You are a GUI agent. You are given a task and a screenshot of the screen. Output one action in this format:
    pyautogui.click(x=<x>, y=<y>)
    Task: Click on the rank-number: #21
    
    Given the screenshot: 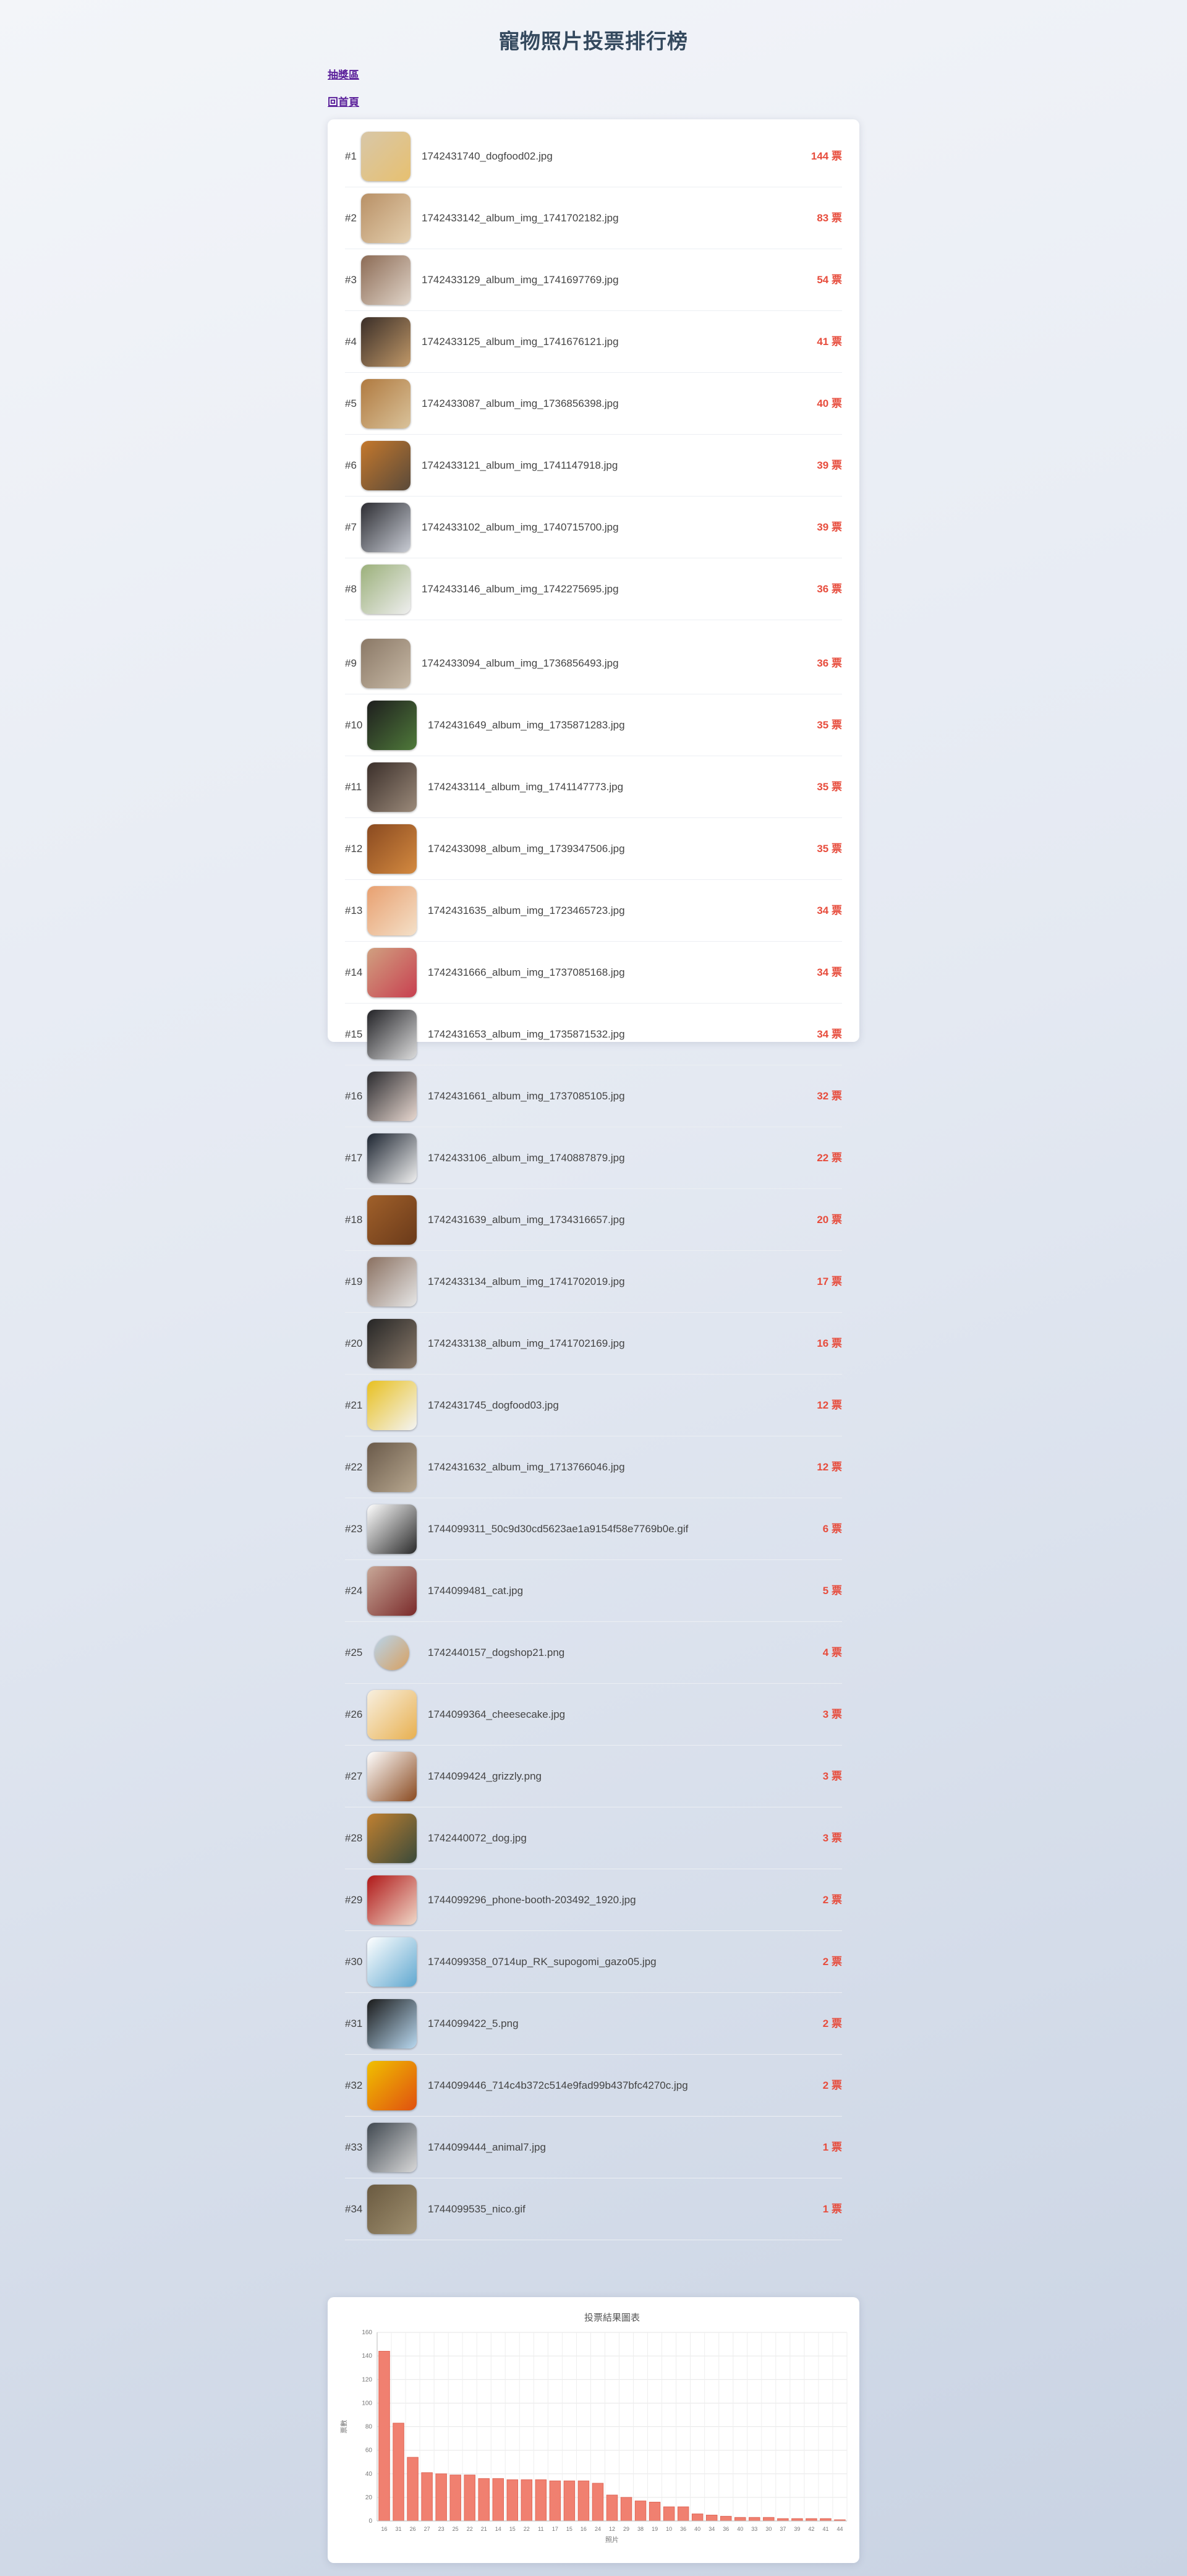 What is the action you would take?
    pyautogui.click(x=354, y=1405)
    